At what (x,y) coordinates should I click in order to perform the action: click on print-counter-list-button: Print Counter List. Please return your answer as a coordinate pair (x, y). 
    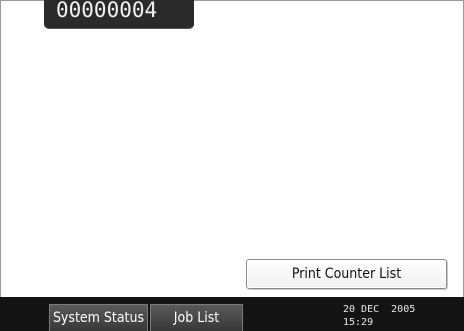
    Looking at the image, I should click on (346, 274).